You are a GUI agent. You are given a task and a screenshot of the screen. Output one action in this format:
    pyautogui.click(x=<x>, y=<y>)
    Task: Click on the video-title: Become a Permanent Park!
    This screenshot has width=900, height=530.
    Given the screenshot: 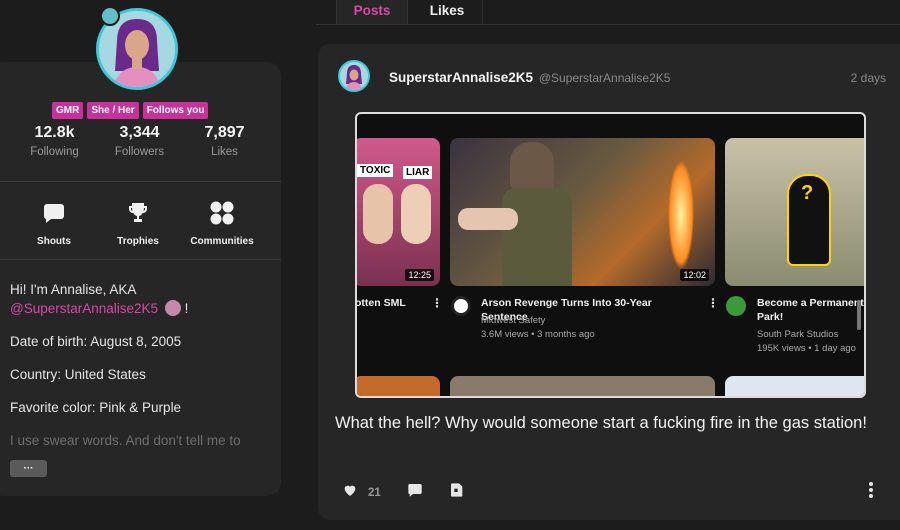 What is the action you would take?
    pyautogui.click(x=810, y=310)
    